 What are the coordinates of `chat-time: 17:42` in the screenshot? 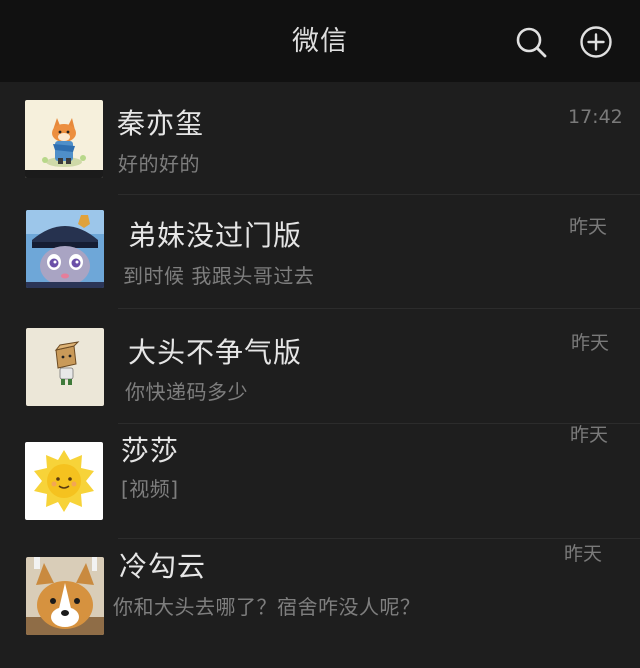 It's located at (595, 117).